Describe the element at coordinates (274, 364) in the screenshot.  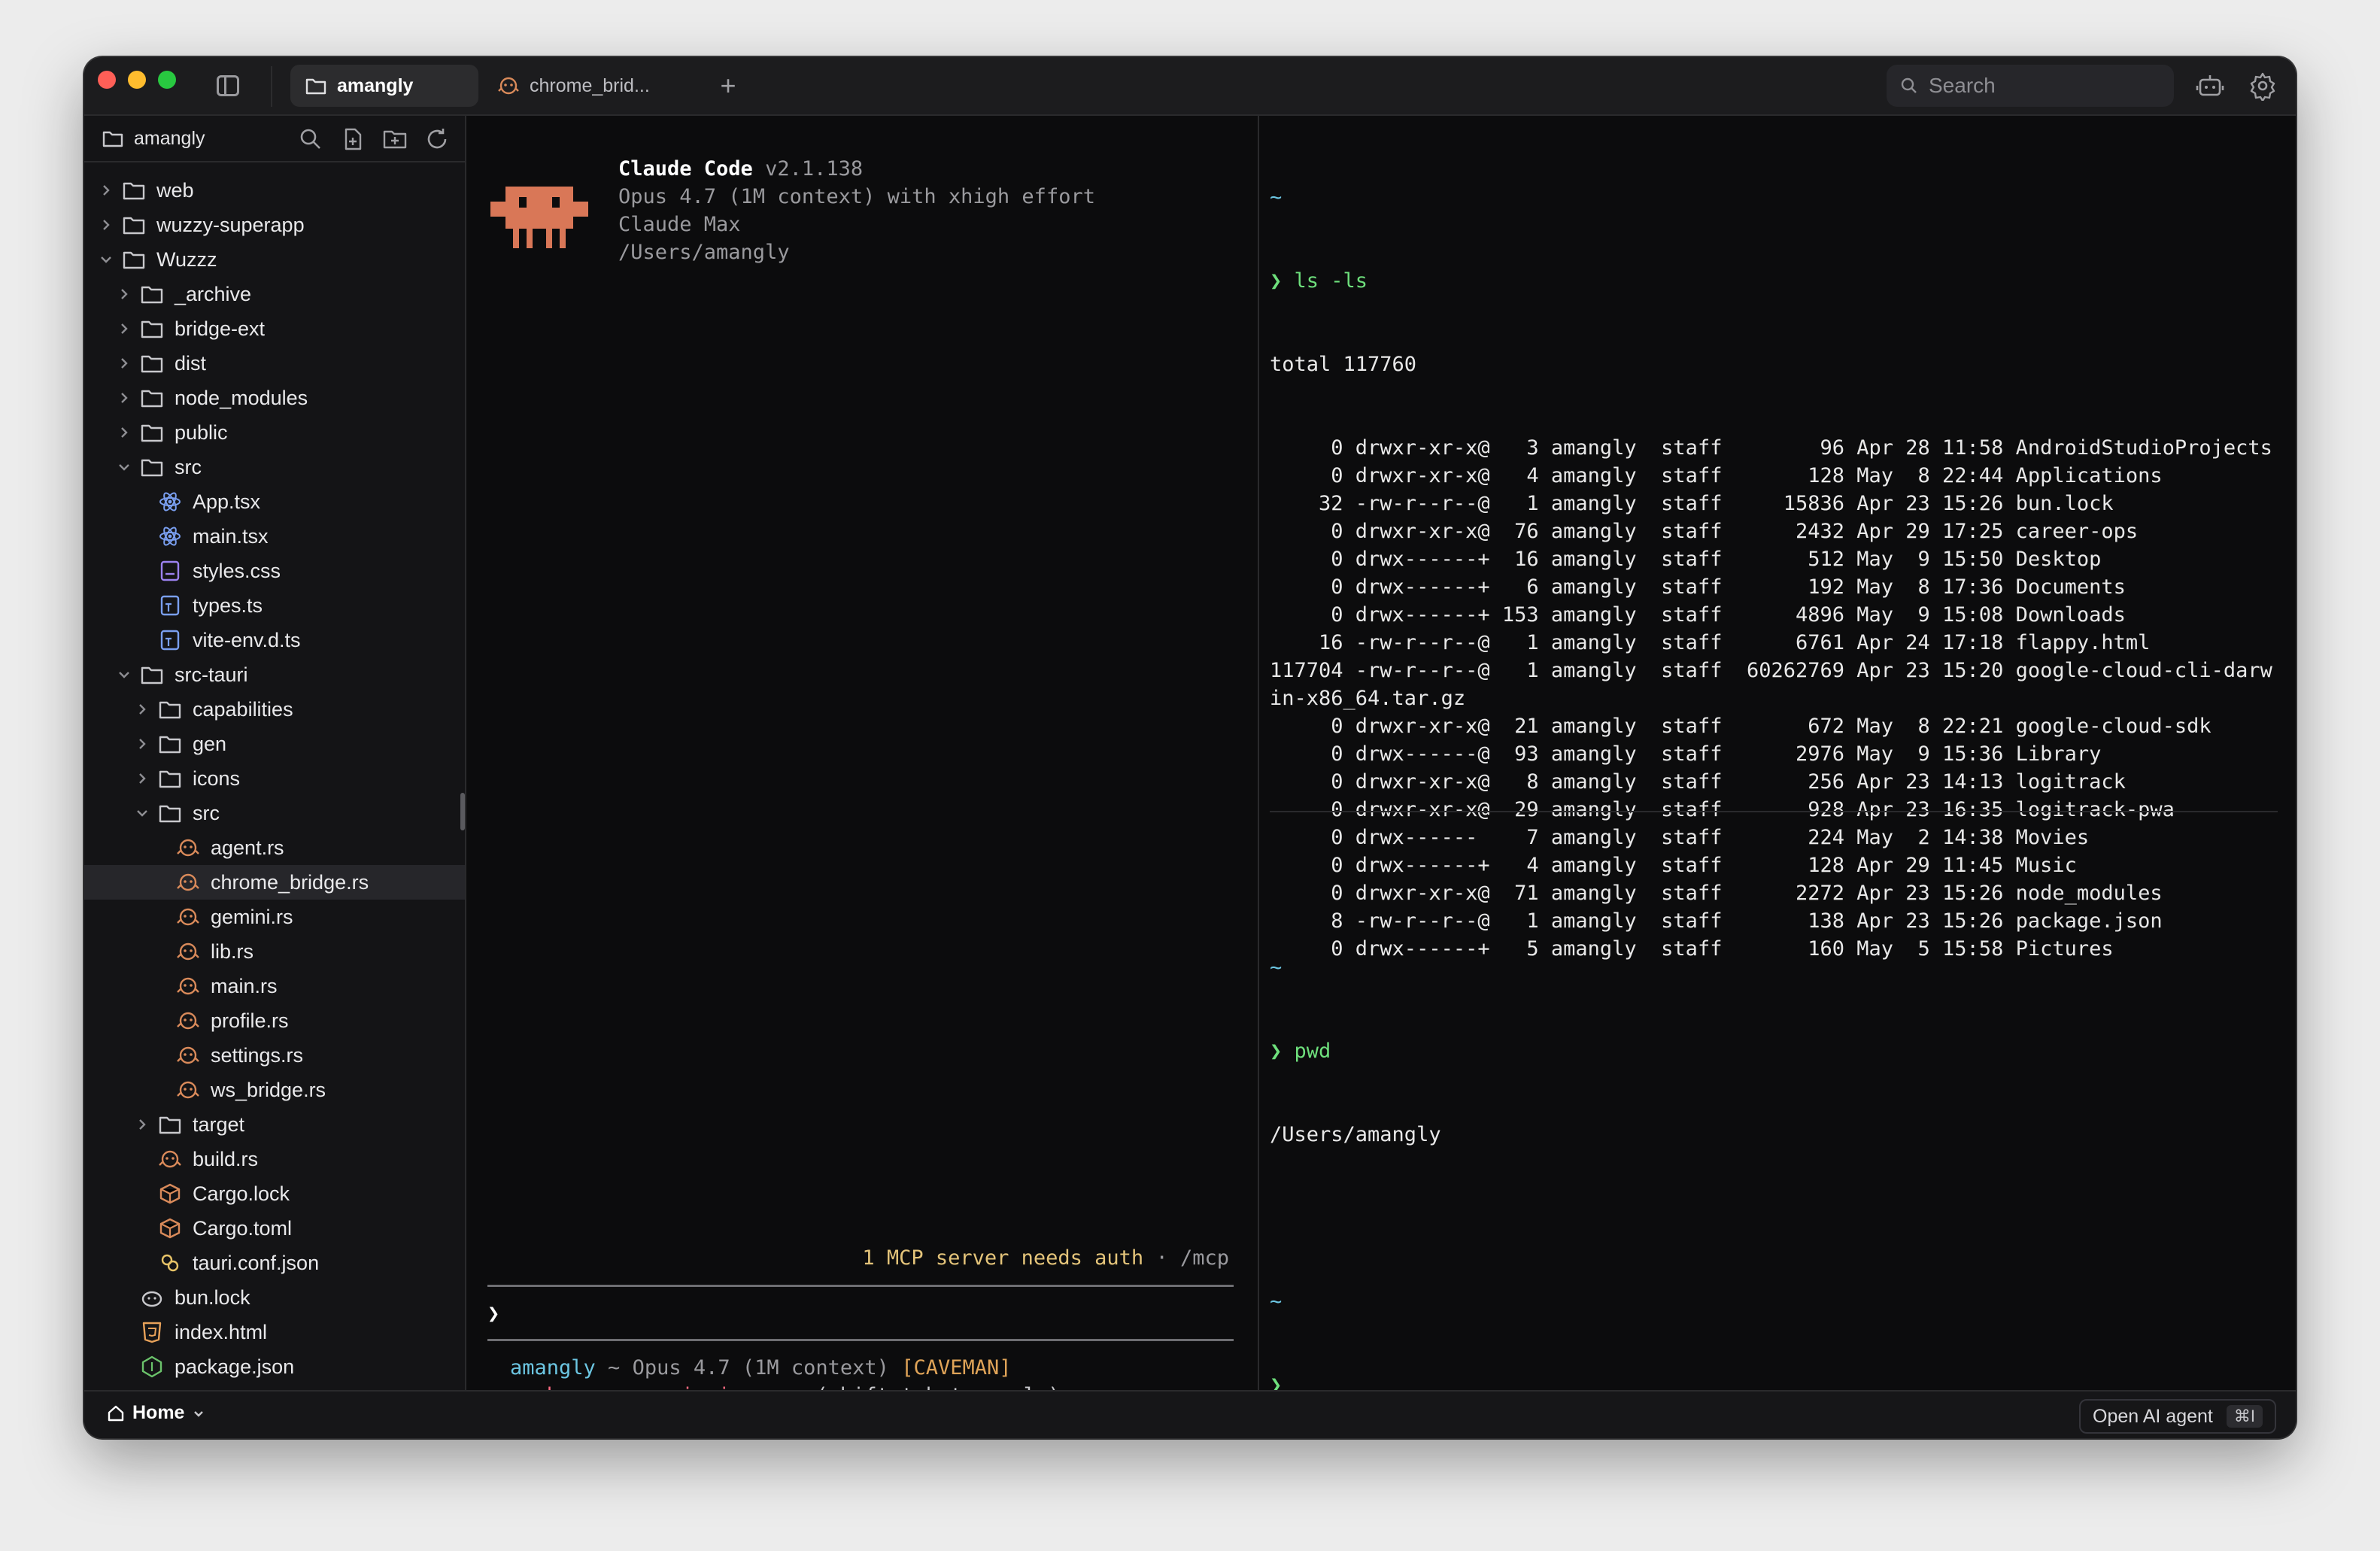
I see `tree-item-dist: dist` at that location.